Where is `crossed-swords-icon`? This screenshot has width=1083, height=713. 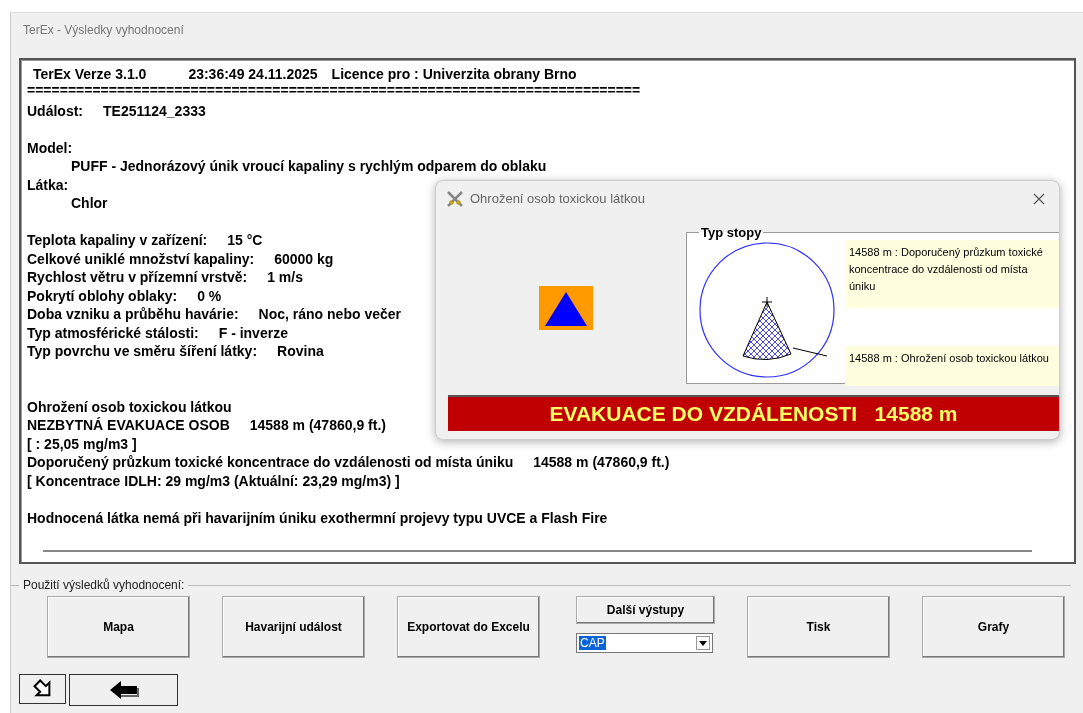 crossed-swords-icon is located at coordinates (455, 198).